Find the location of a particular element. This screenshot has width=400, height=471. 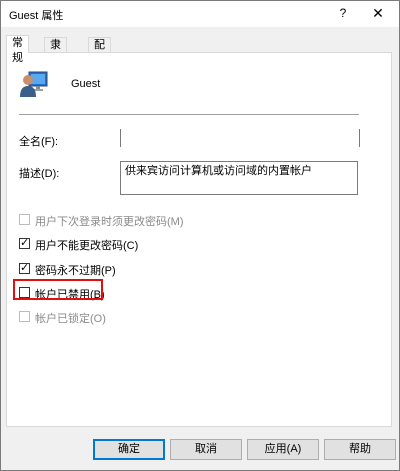

divider is located at coordinates (189, 114).